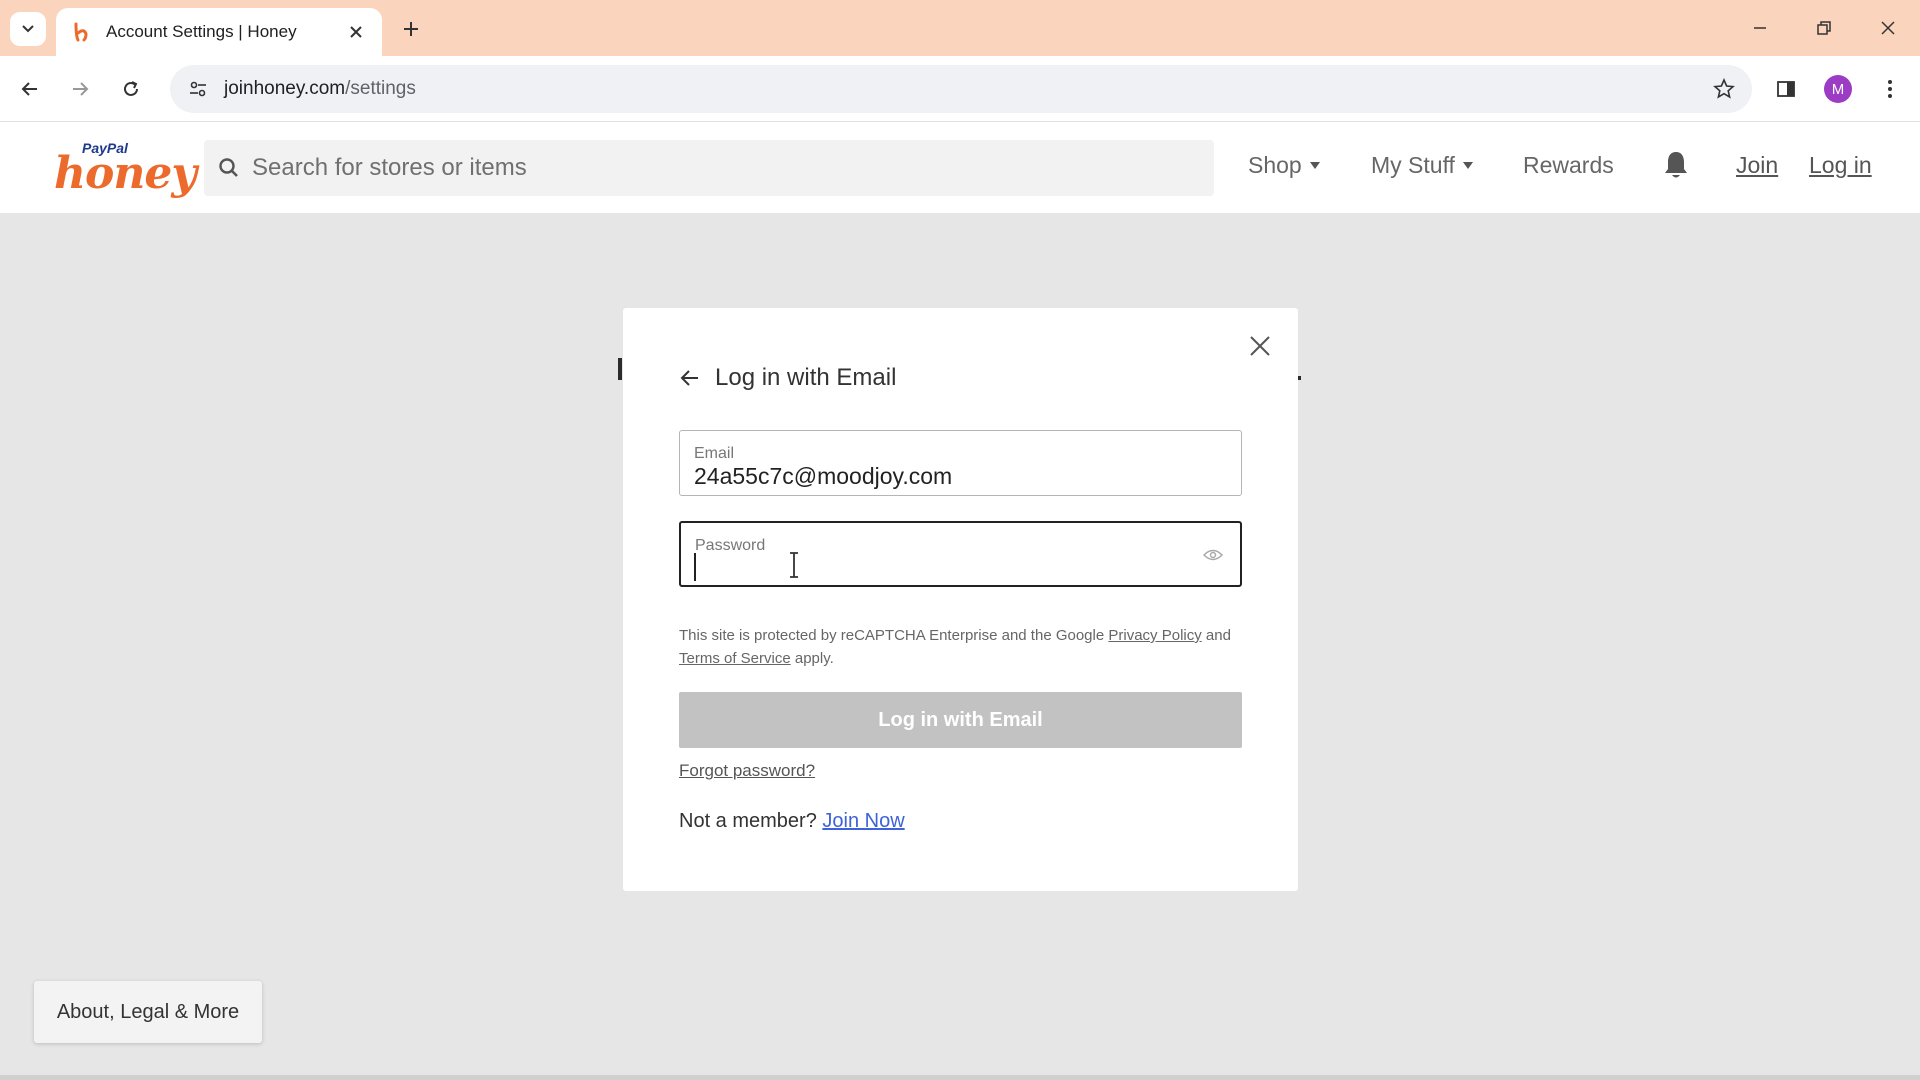  I want to click on browser-tab-active: Account Settings | Honey, so click(219, 32).